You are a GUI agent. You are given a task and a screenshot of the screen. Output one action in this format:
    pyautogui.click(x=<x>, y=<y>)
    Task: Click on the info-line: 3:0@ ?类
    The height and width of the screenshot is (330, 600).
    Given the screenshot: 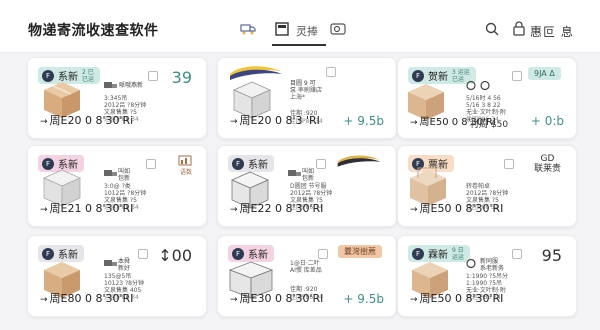 What is the action you would take?
    pyautogui.click(x=117, y=186)
    